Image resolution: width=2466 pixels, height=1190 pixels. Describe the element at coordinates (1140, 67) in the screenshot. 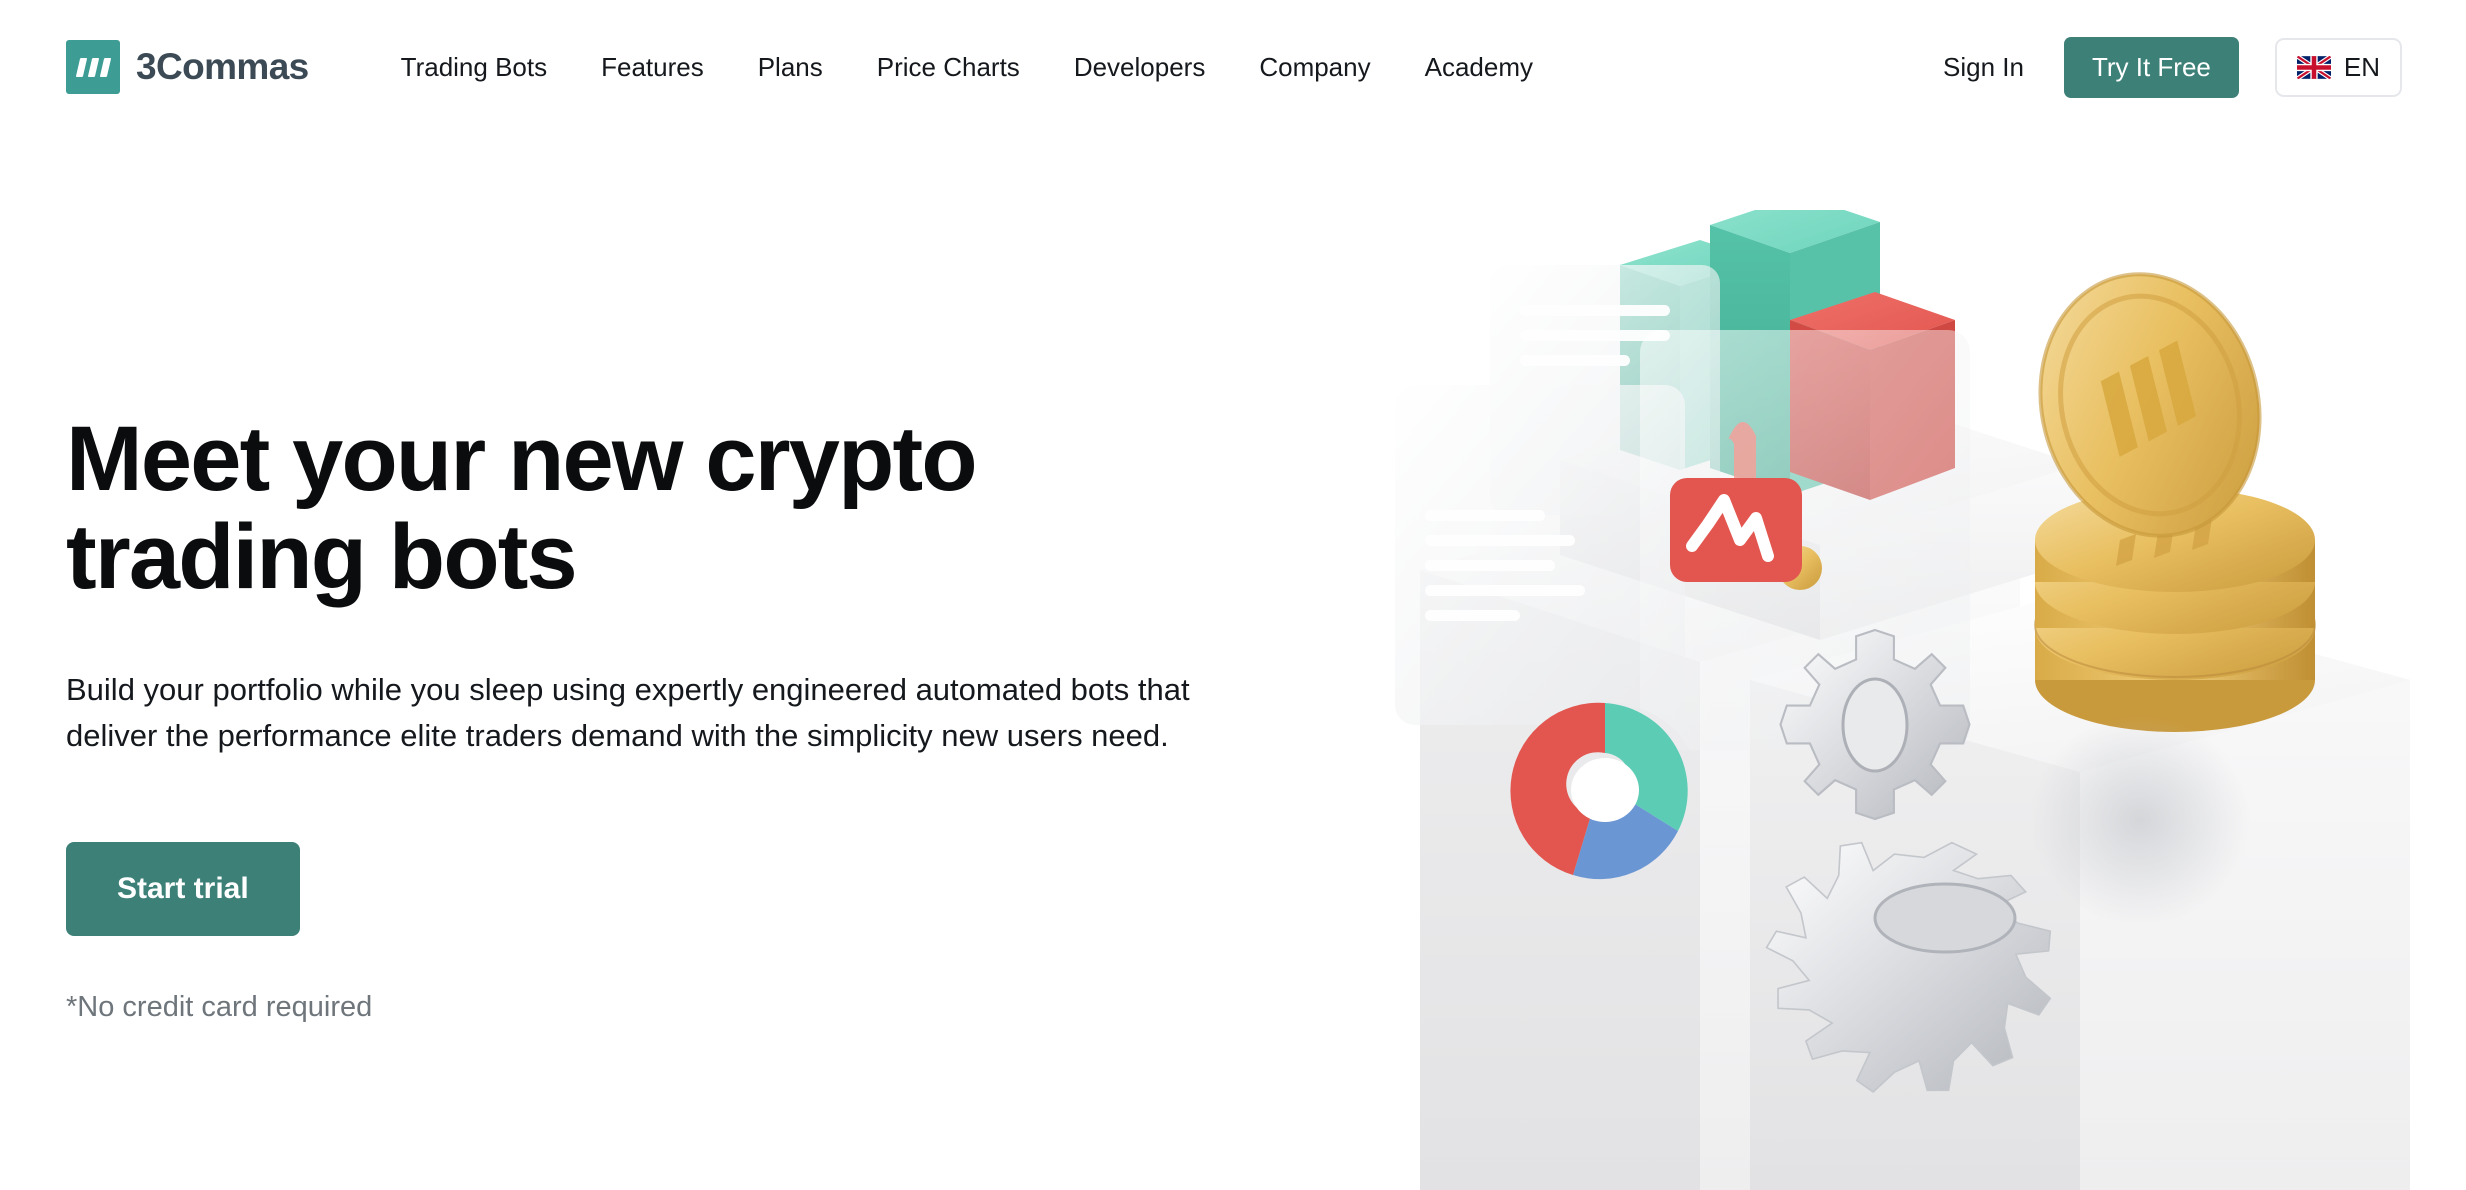

I see `nav-item-developers: Developers` at that location.